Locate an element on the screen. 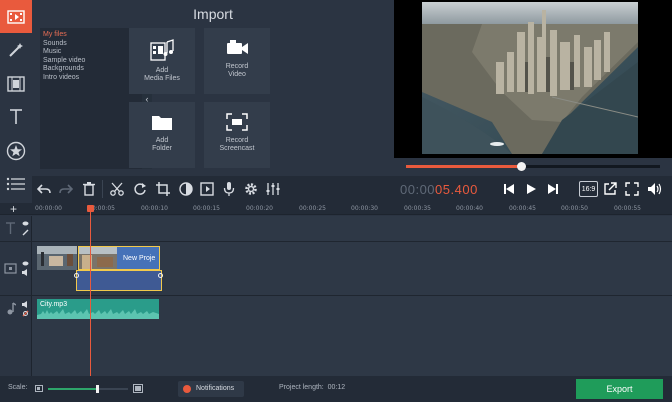 The width and height of the screenshot is (672, 402). redo-button is located at coordinates (66, 189).